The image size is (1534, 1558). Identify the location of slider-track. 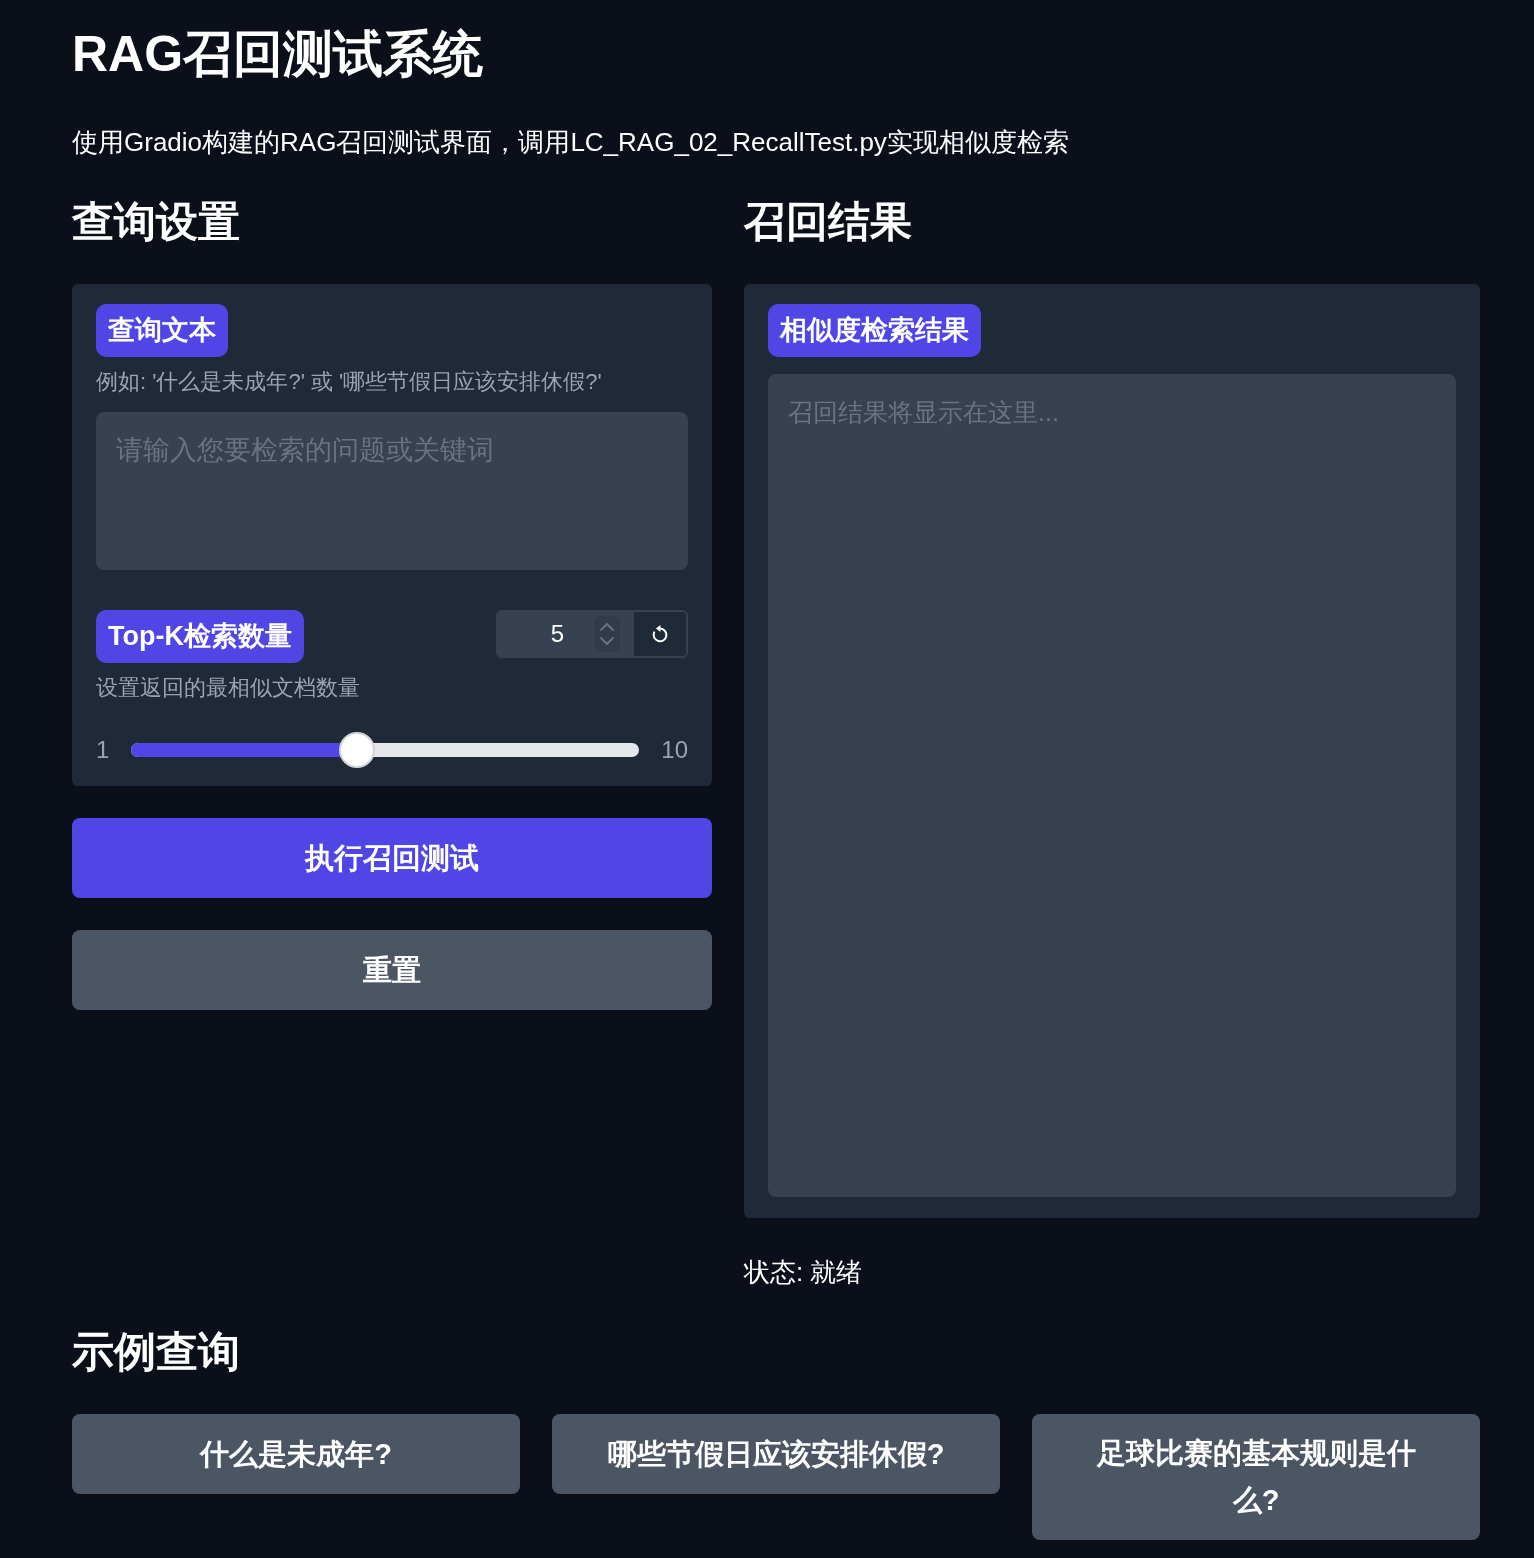
(385, 750).